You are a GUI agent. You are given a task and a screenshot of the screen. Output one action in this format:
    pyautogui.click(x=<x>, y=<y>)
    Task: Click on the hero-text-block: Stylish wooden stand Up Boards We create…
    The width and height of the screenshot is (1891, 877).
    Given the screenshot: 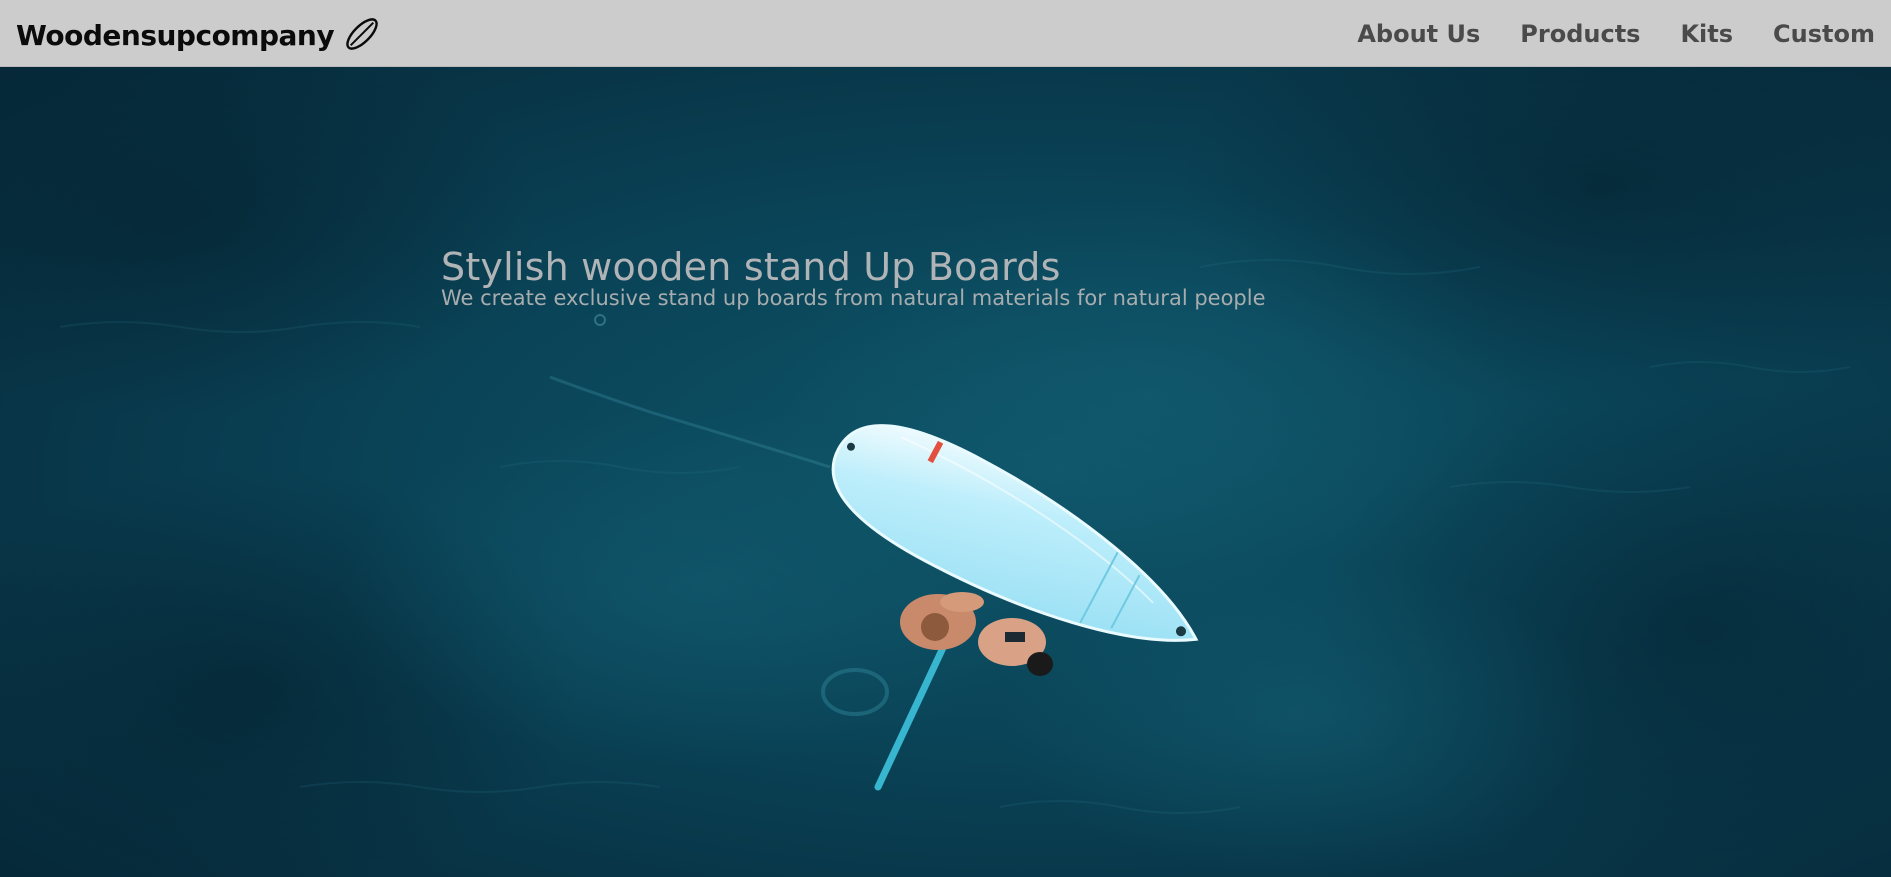 What is the action you would take?
    pyautogui.click(x=941, y=278)
    